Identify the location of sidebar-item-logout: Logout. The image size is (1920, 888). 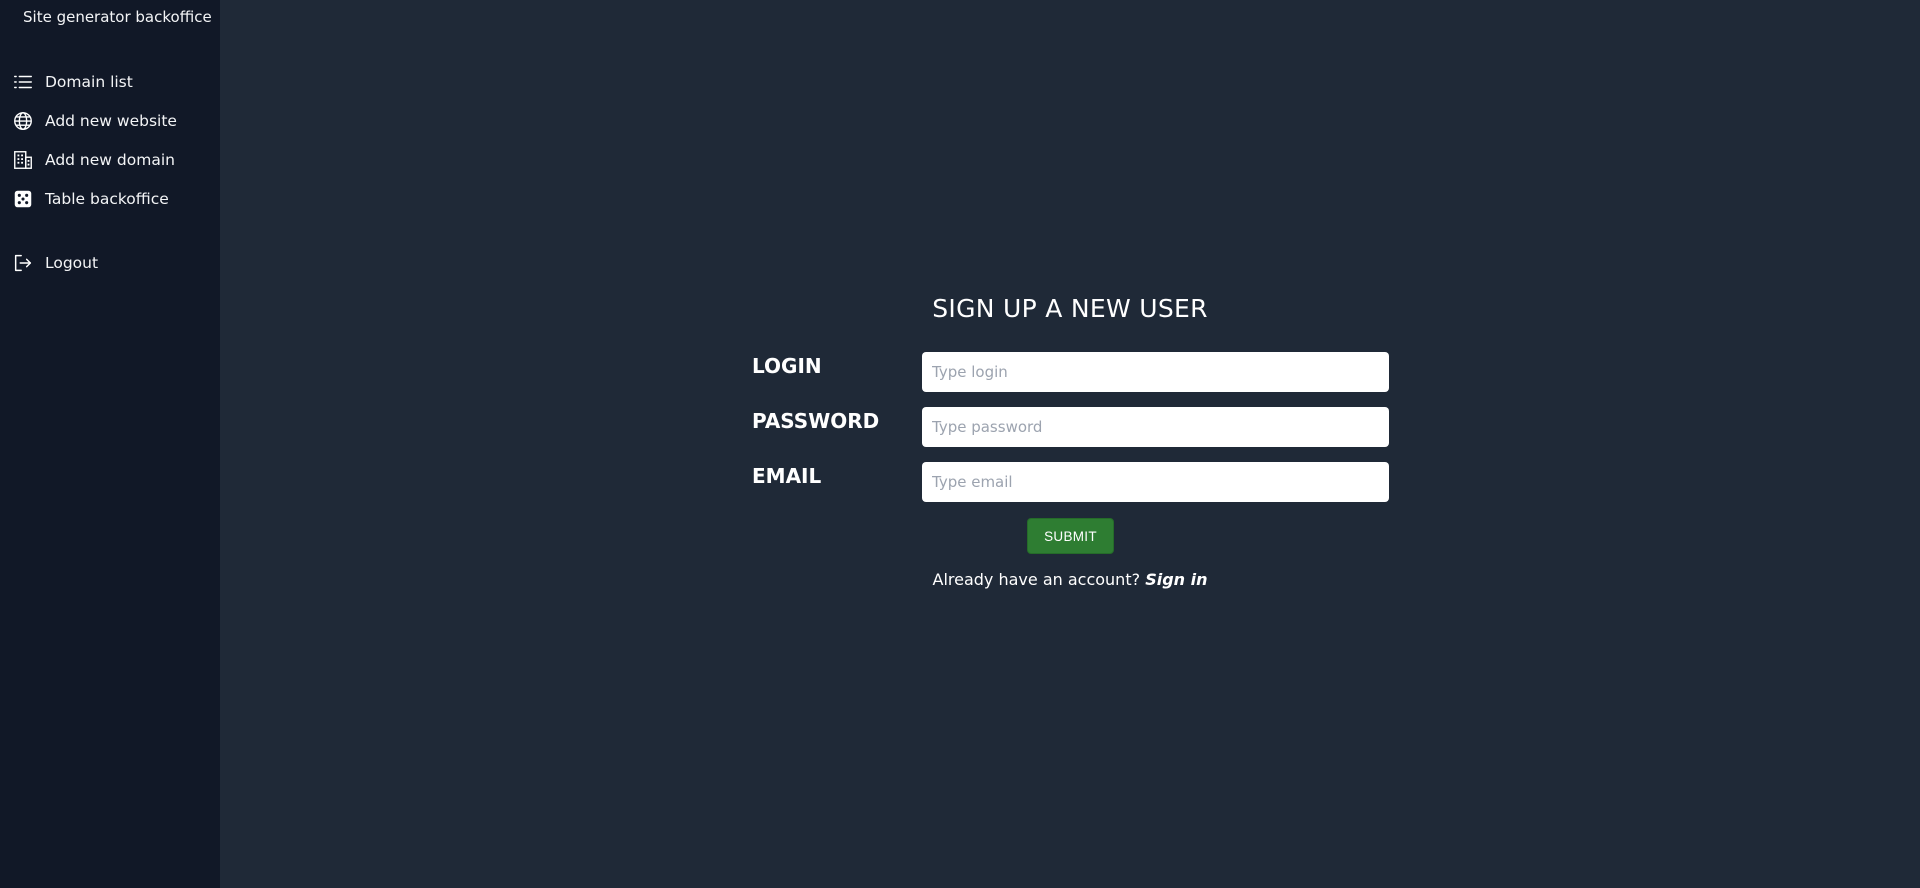
(55, 263).